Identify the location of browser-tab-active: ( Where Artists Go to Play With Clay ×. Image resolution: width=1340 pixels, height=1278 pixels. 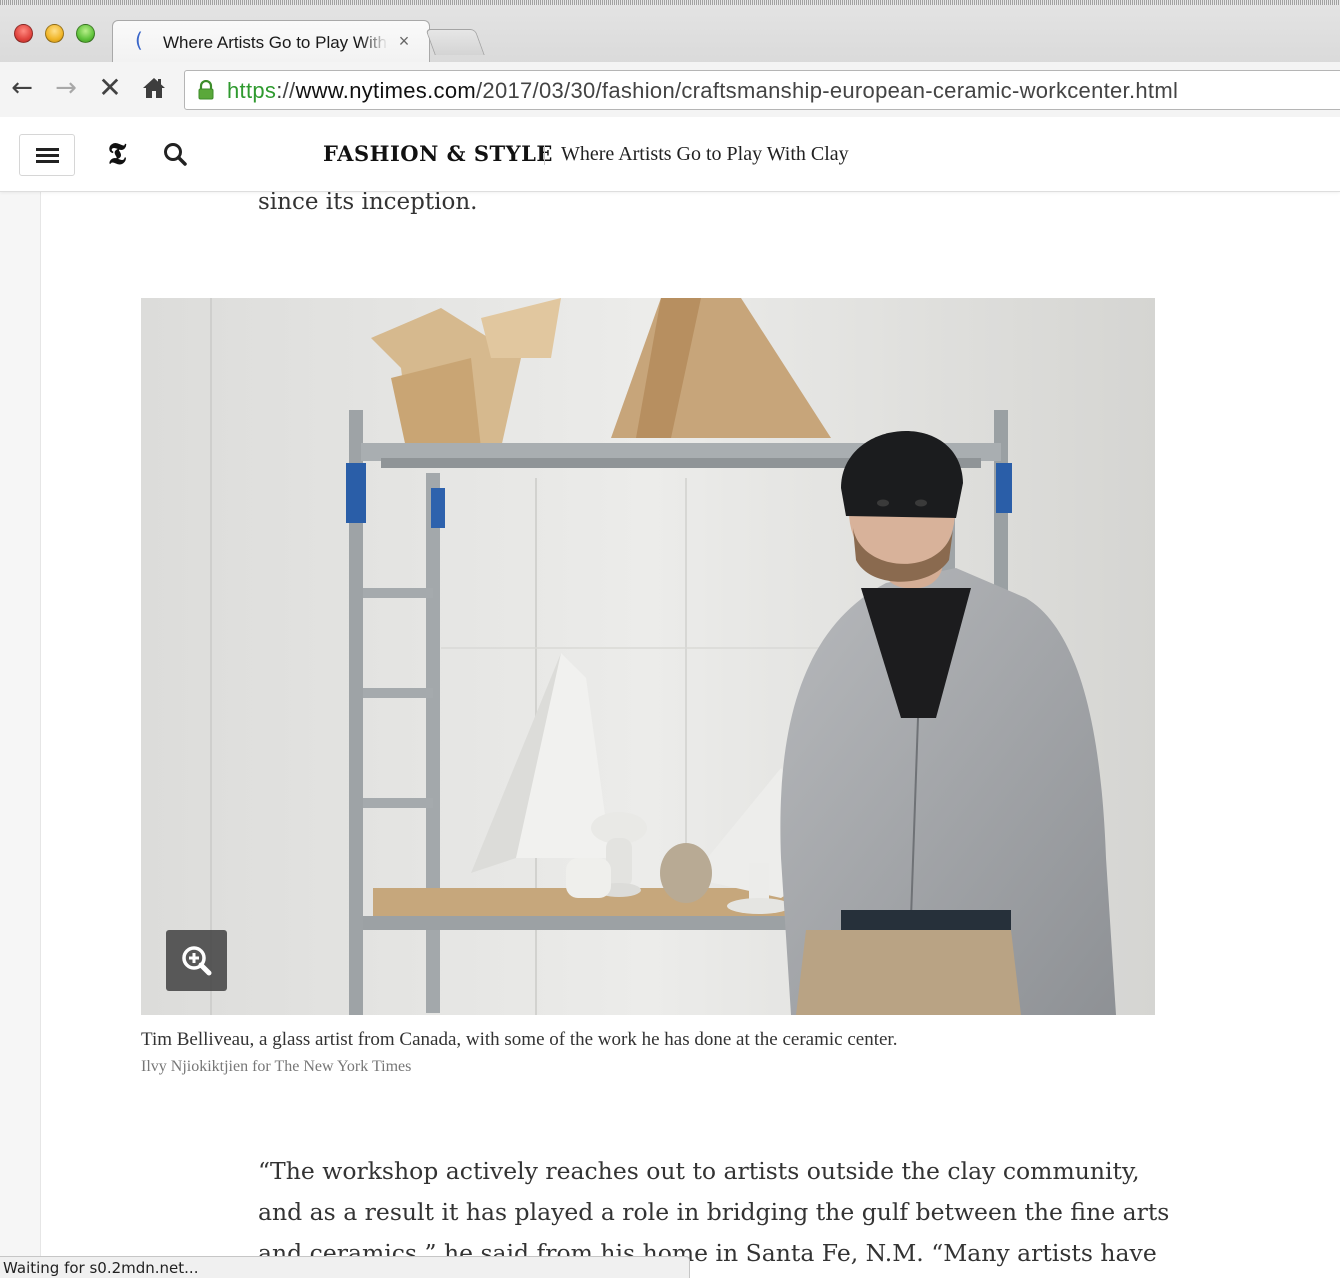
(271, 41).